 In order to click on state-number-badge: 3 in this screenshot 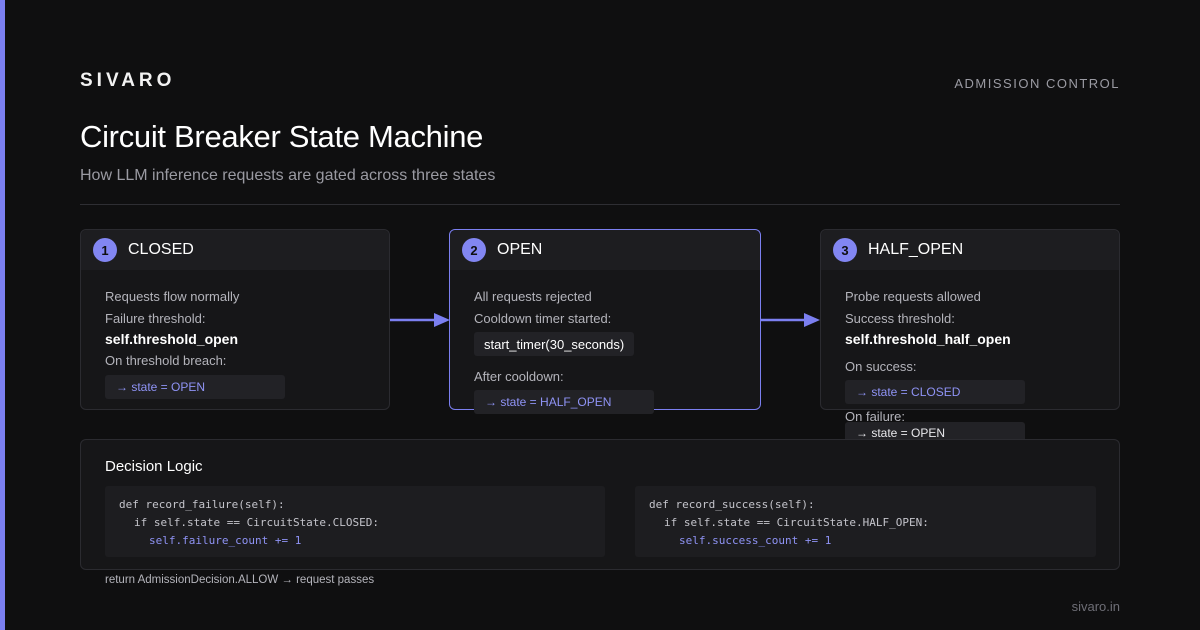, I will do `click(845, 250)`.